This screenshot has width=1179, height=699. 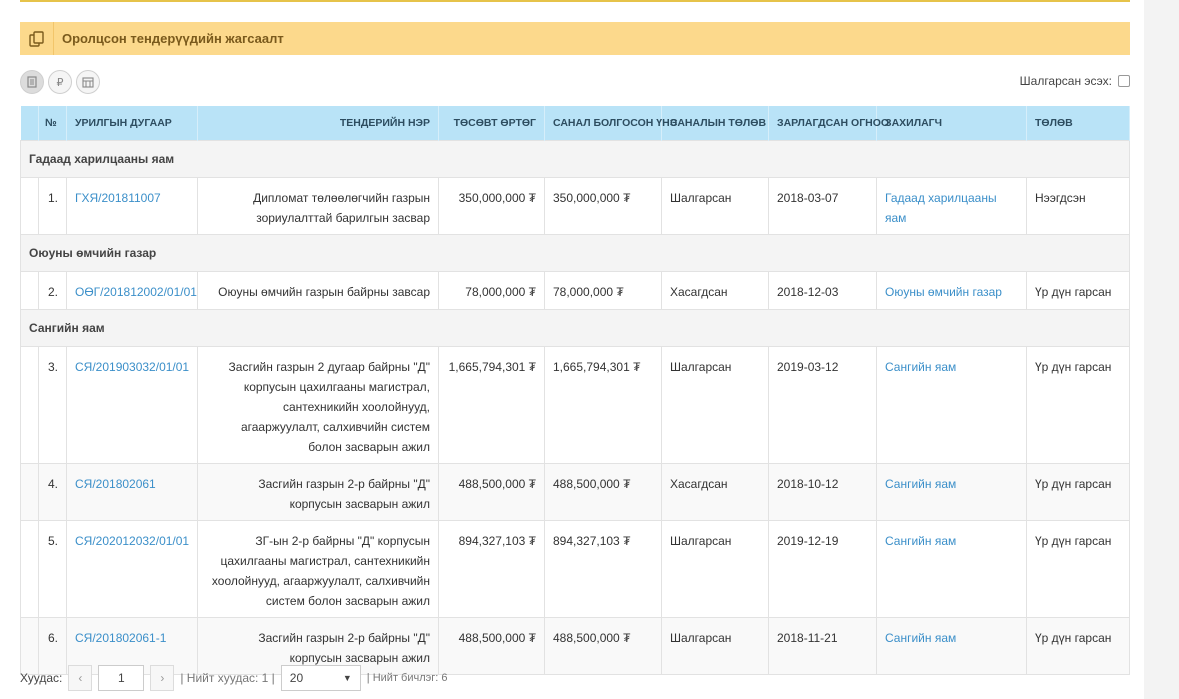 I want to click on tender-code-link: ГХЯ/201811007, so click(x=118, y=198).